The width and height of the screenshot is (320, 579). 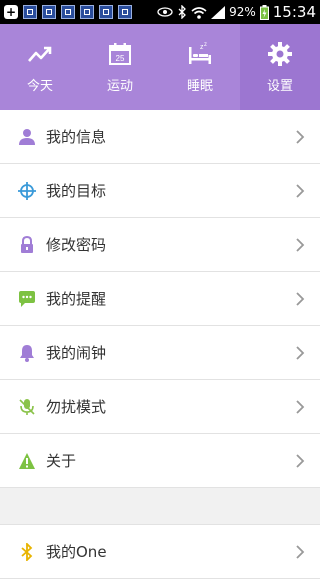 I want to click on menu-item-do-not-disturb: 勿扰模式, so click(x=160, y=407).